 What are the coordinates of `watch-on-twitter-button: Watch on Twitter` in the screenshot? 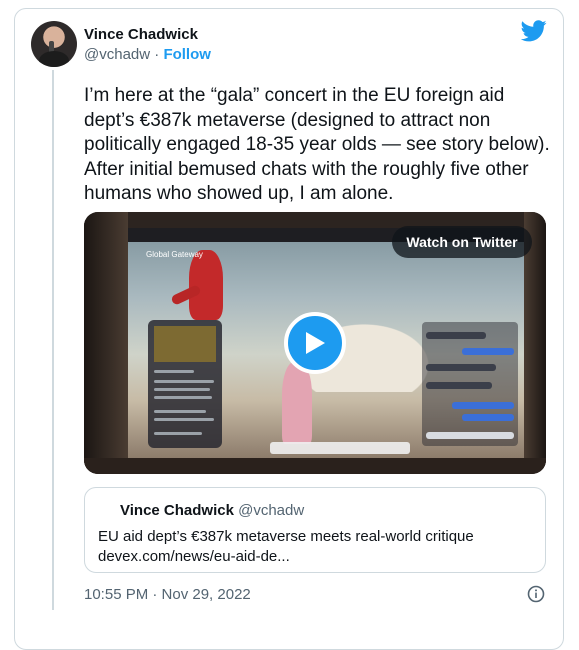 It's located at (462, 242).